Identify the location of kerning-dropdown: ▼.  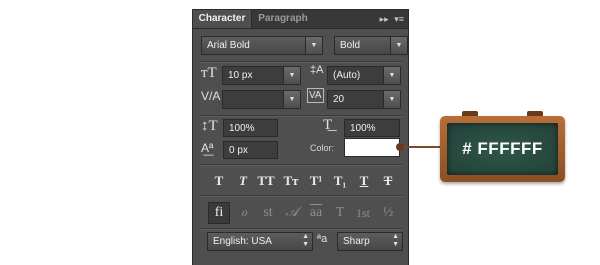
(261, 99).